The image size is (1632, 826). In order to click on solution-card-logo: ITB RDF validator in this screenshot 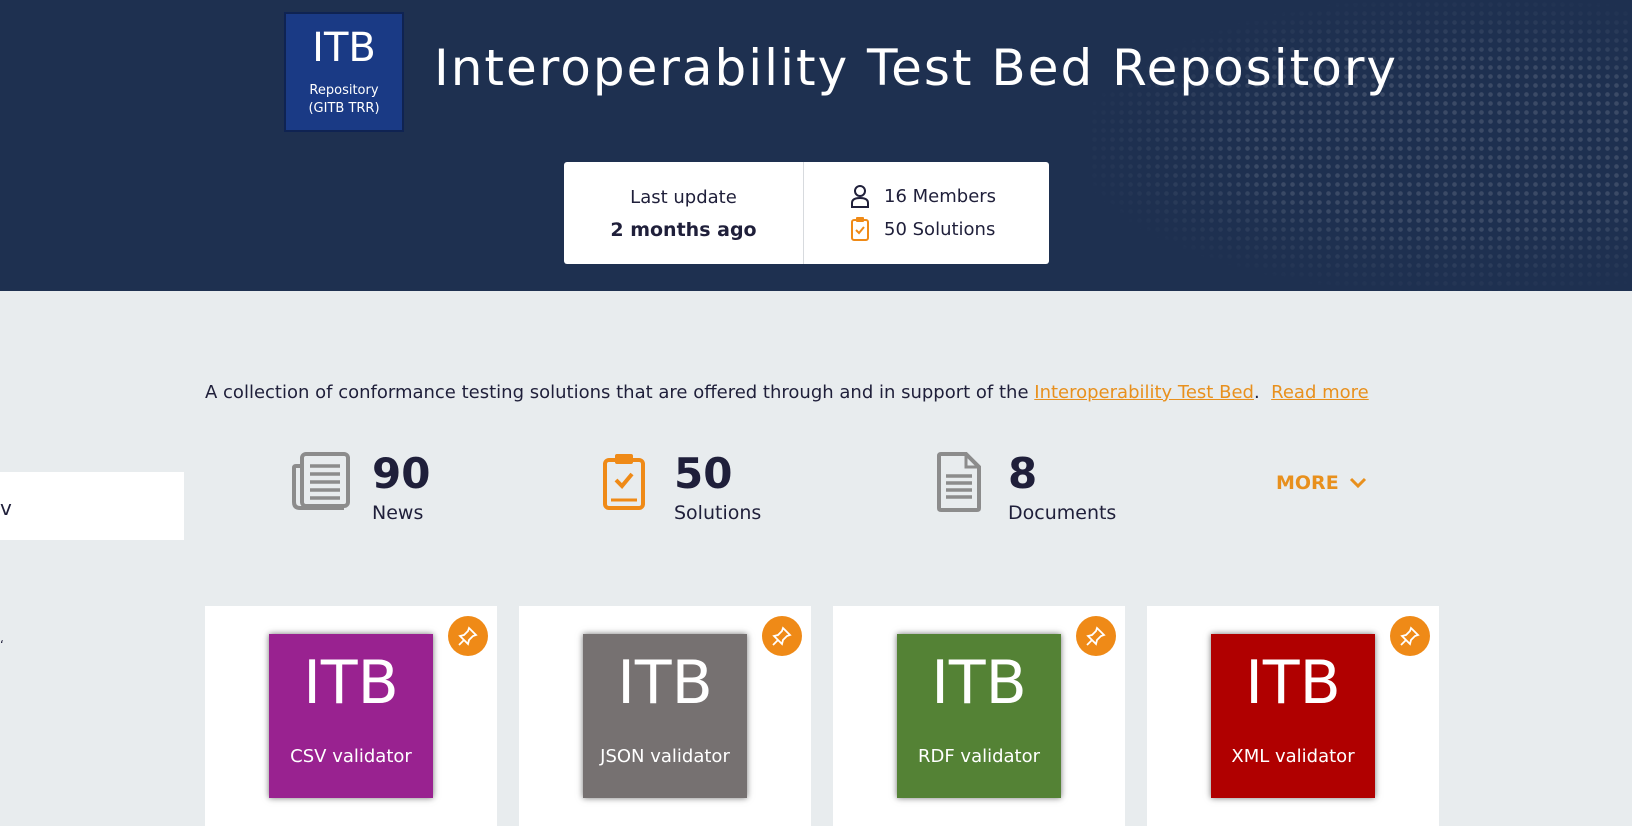, I will do `click(979, 716)`.